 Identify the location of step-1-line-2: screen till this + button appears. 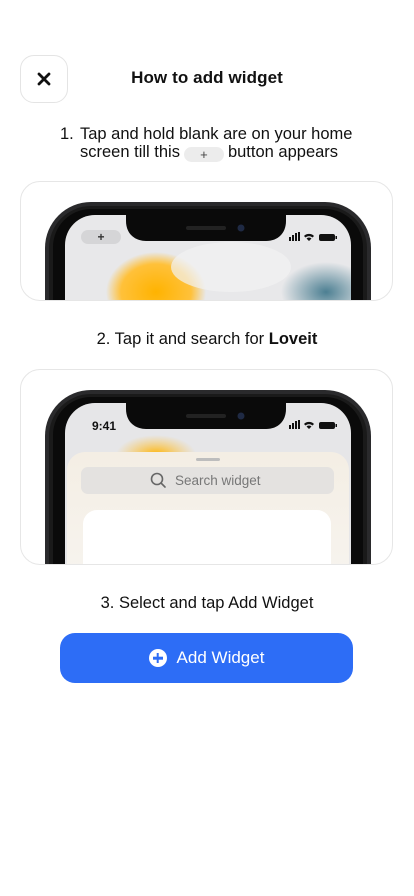
(209, 152).